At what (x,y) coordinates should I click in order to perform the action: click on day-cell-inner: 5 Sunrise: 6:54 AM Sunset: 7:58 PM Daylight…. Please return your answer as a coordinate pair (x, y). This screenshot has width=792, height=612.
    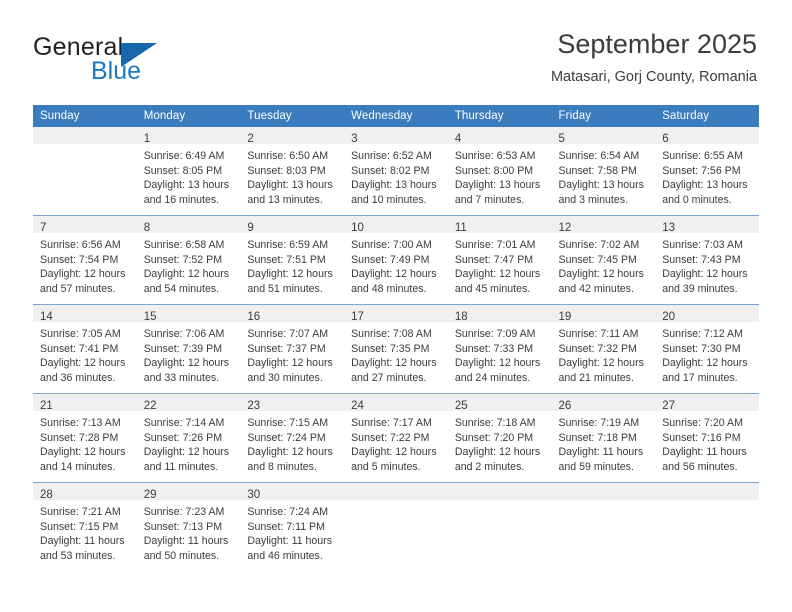
    Looking at the image, I should click on (603, 171).